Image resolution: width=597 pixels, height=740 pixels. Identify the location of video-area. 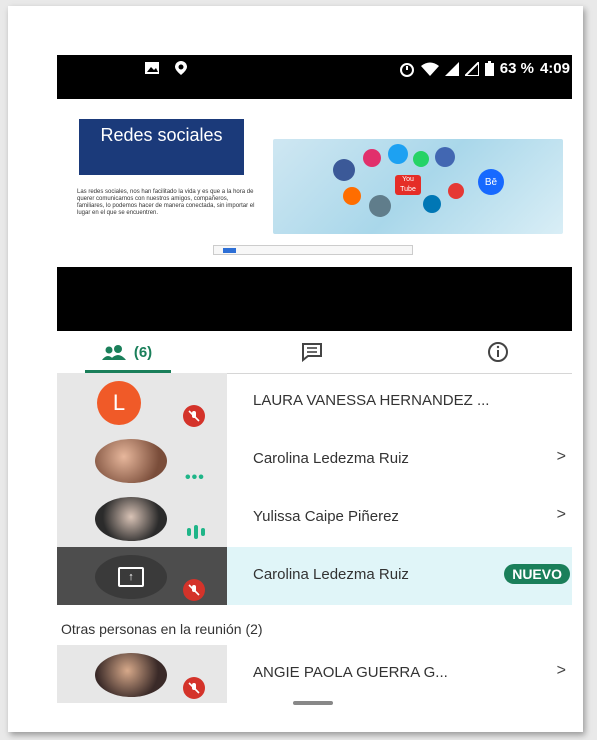
(314, 299).